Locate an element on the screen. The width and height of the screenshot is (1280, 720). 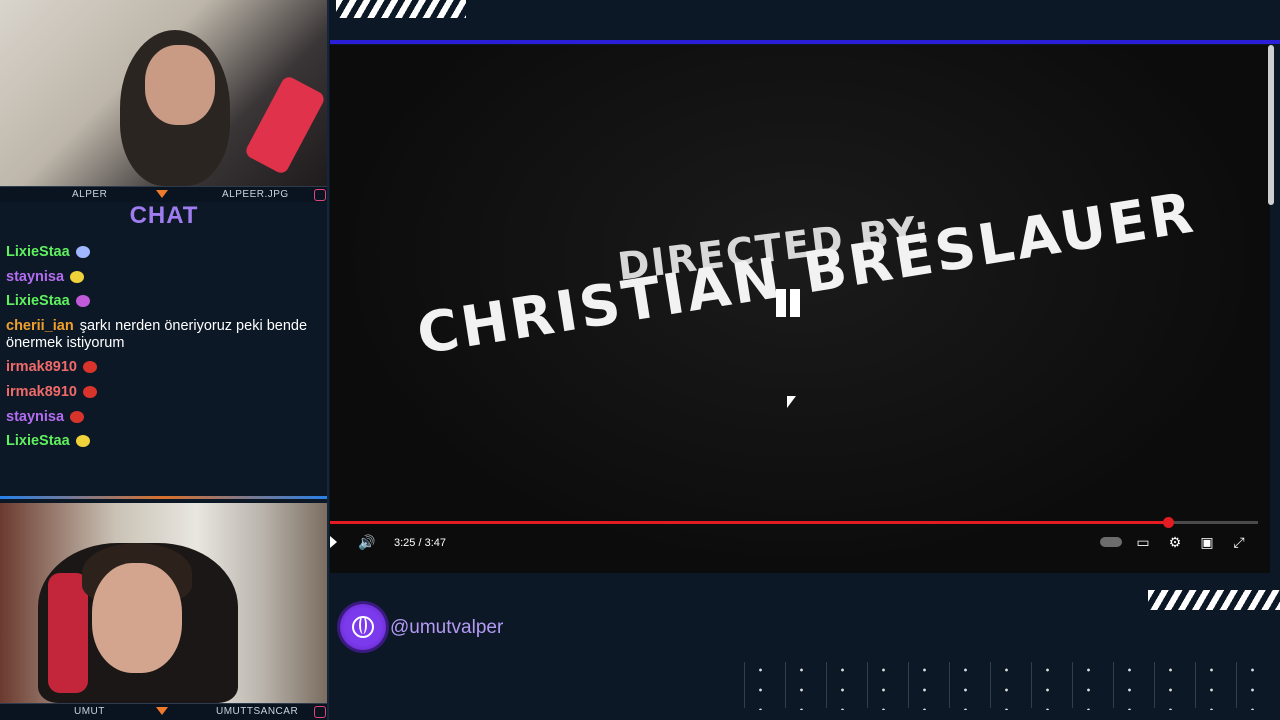
play-icon is located at coordinates (333, 542).